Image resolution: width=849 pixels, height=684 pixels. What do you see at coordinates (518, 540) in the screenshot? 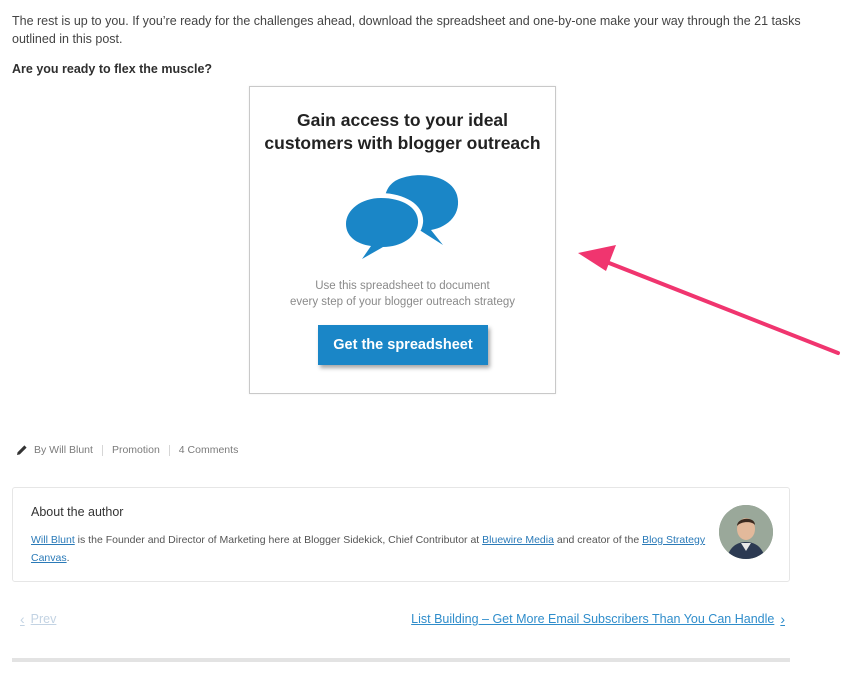
I see `bluewire-media-link: Bluewire Media` at bounding box center [518, 540].